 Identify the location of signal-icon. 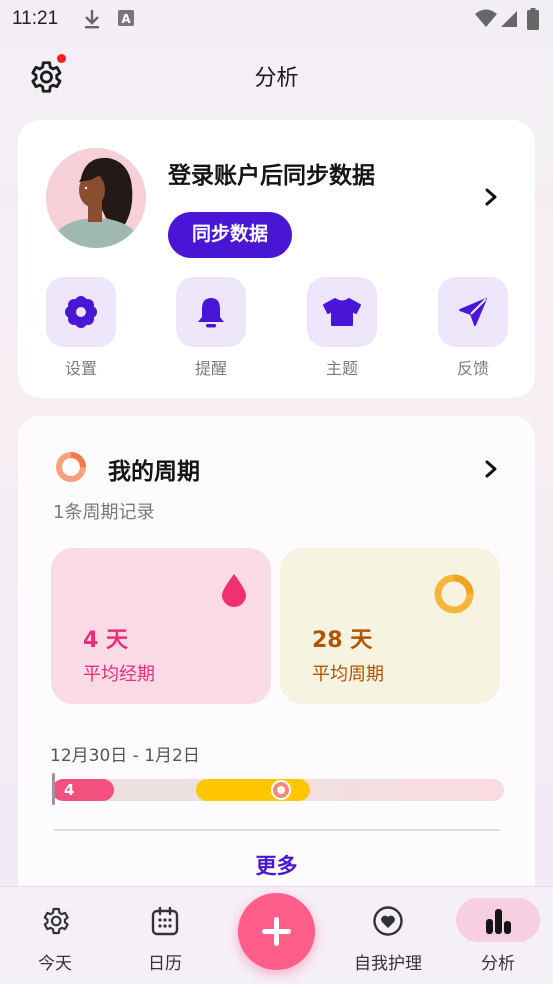
(509, 19).